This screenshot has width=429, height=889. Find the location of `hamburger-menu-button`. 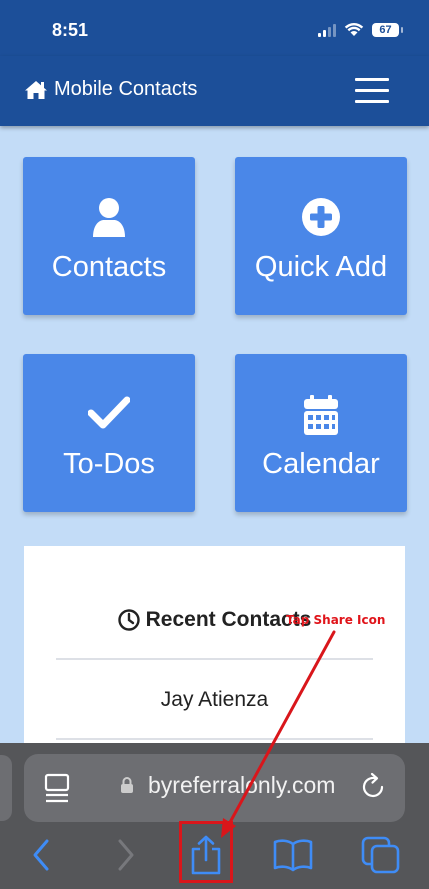

hamburger-menu-button is located at coordinates (372, 91).